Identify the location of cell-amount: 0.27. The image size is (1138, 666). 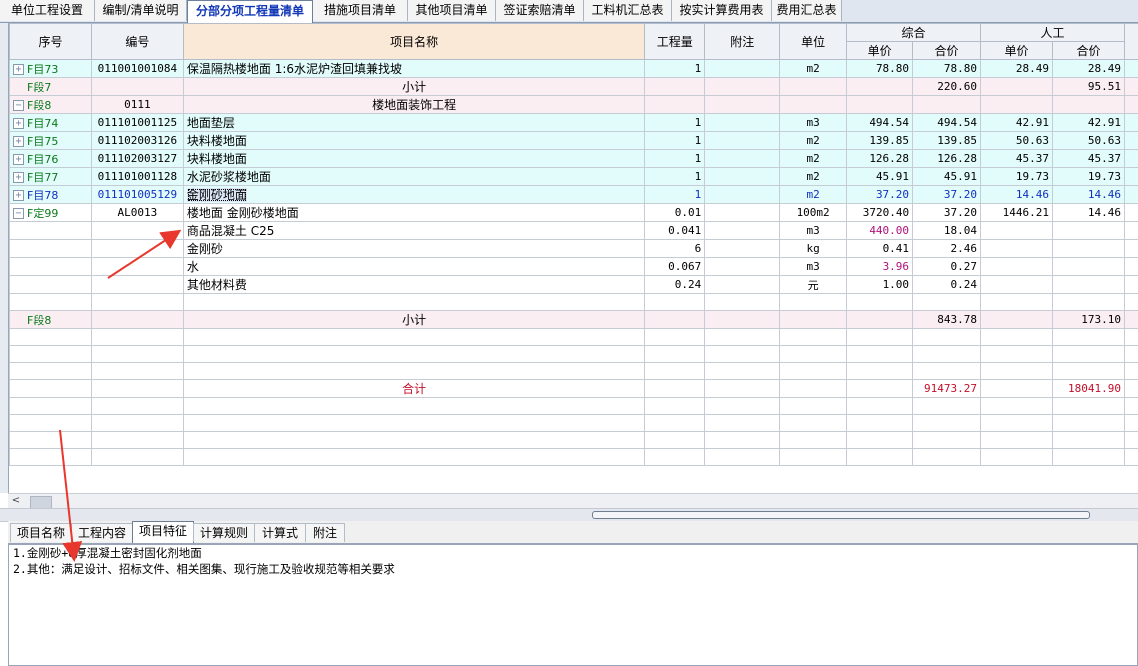
(947, 266).